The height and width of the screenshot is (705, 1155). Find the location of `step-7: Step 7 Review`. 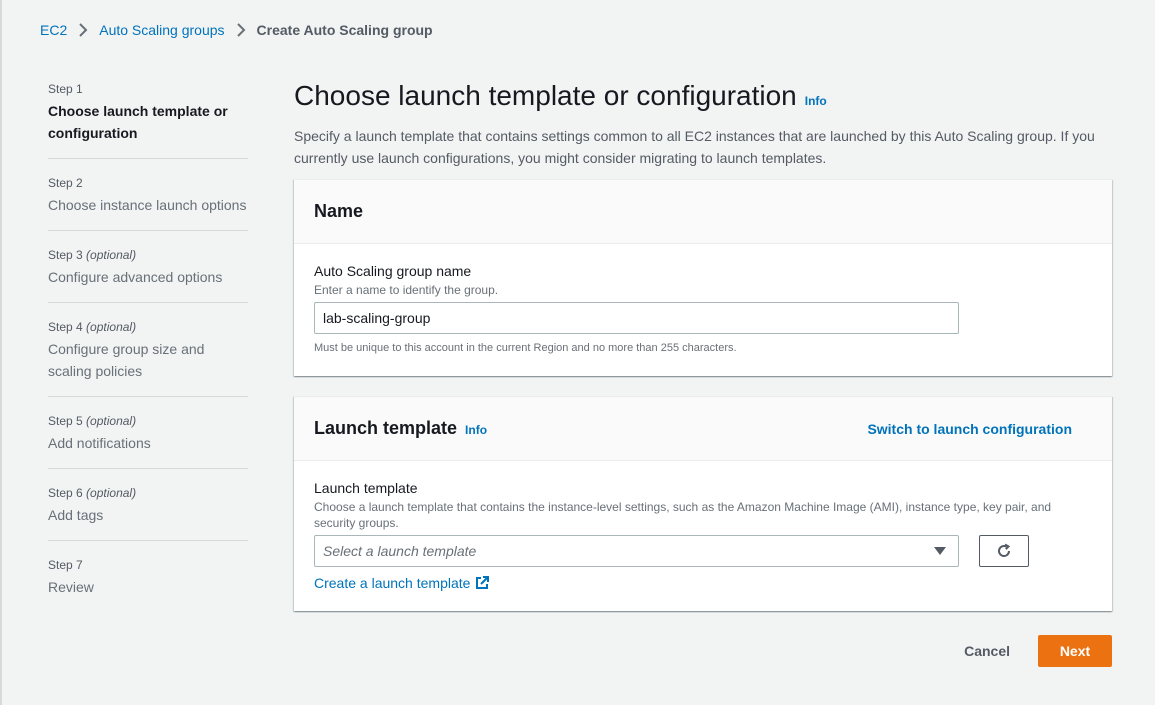

step-7: Step 7 Review is located at coordinates (148, 584).